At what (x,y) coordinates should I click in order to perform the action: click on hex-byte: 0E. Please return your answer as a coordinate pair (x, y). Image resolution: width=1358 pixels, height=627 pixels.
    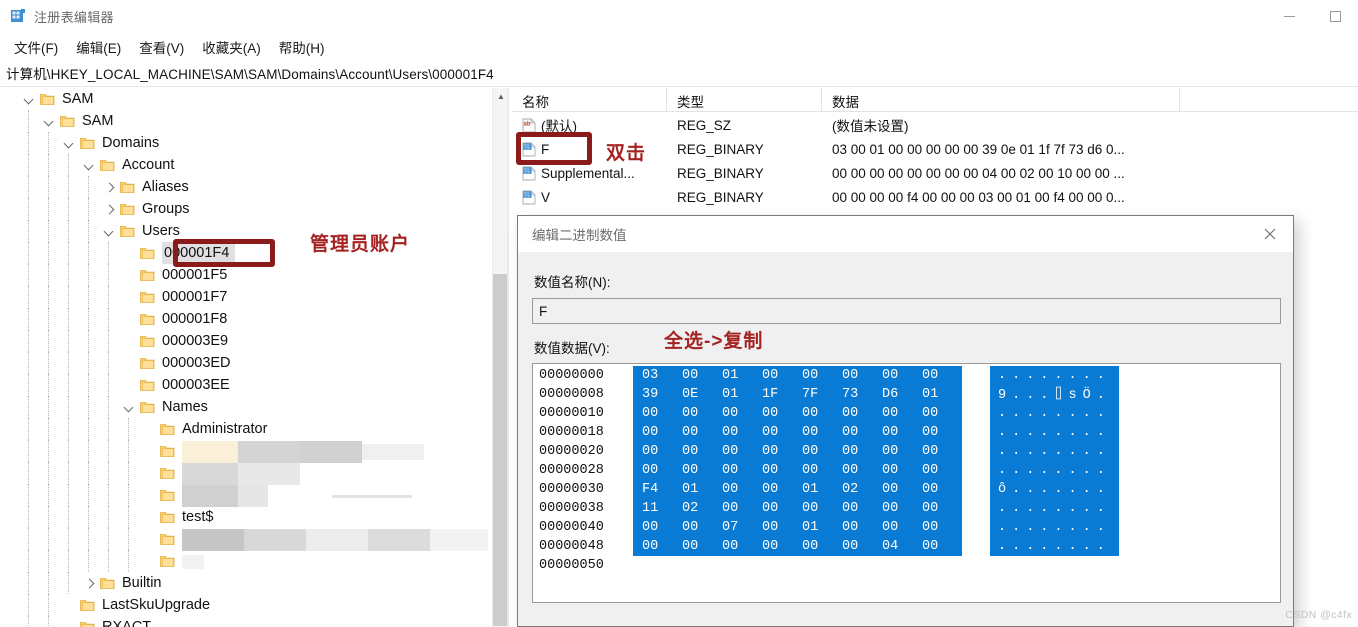
    Looking at the image, I should click on (702, 394).